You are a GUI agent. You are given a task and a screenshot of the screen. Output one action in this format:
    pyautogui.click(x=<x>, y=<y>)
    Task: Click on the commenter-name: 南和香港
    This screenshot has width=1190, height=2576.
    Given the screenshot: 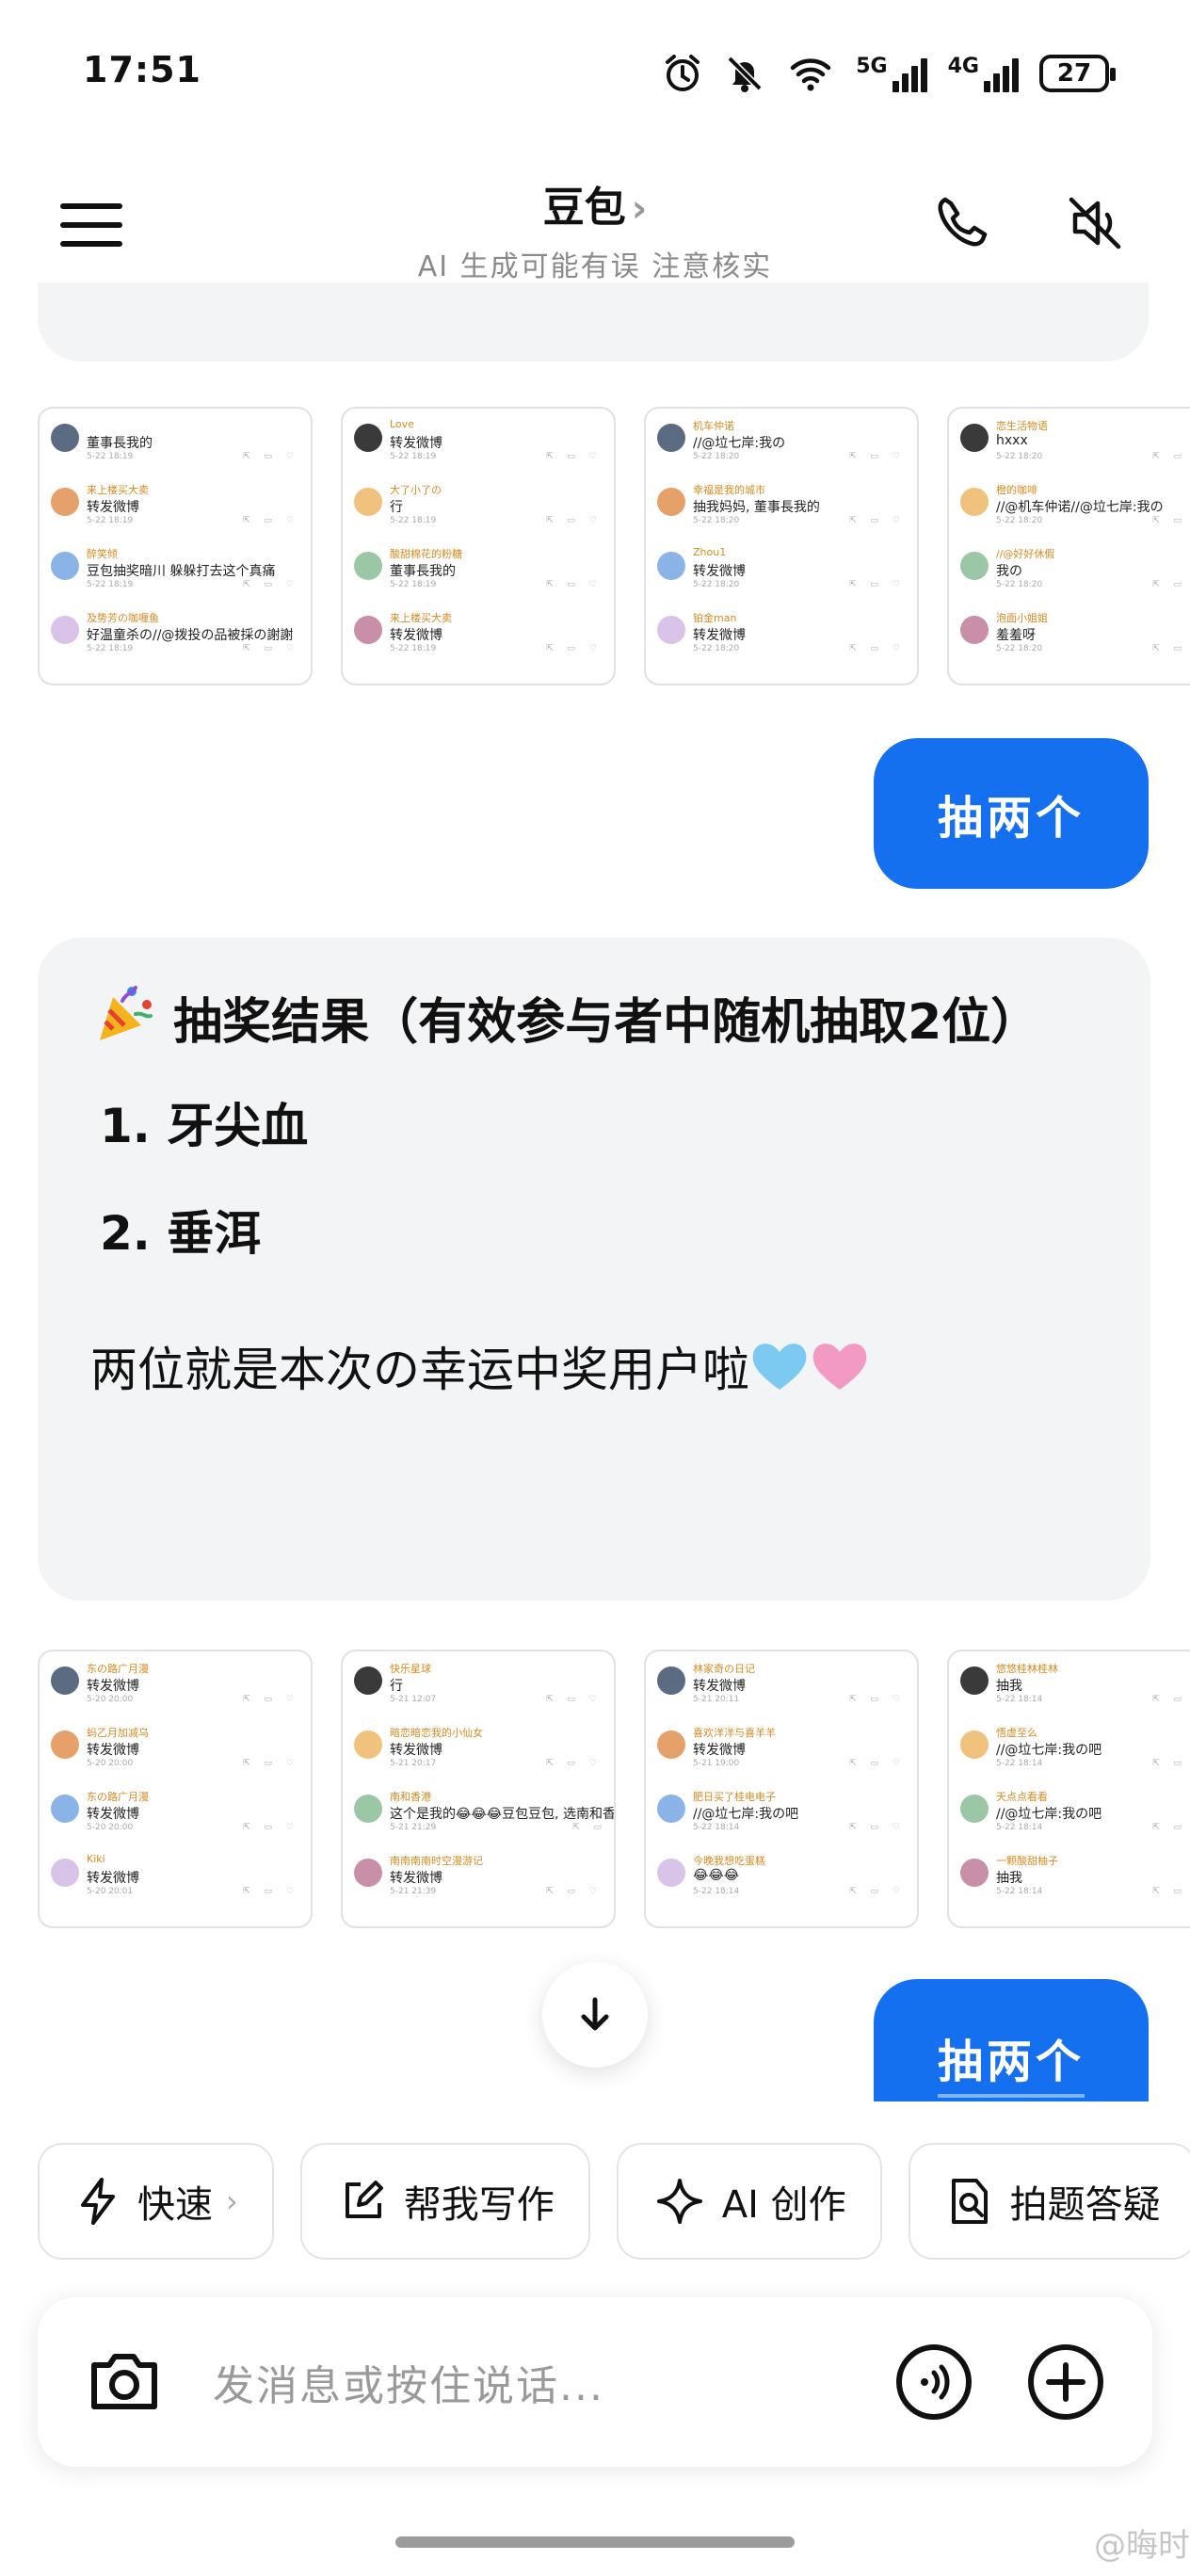 What is the action you would take?
    pyautogui.click(x=410, y=1797)
    